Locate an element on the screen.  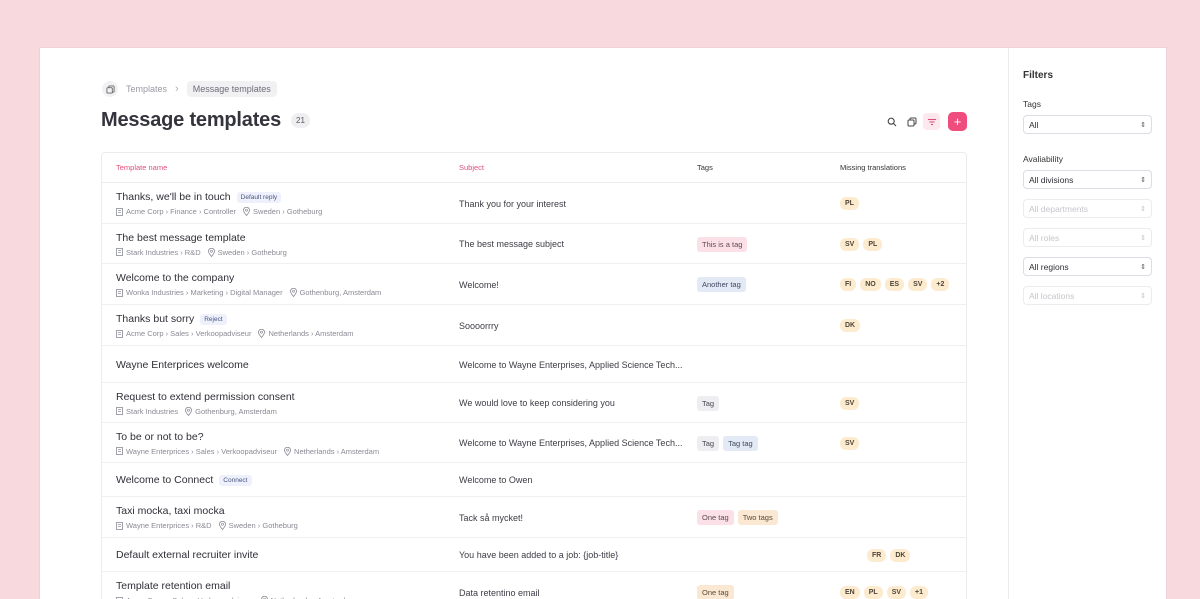
template-name: To be or not to be? is located at coordinates (160, 437).